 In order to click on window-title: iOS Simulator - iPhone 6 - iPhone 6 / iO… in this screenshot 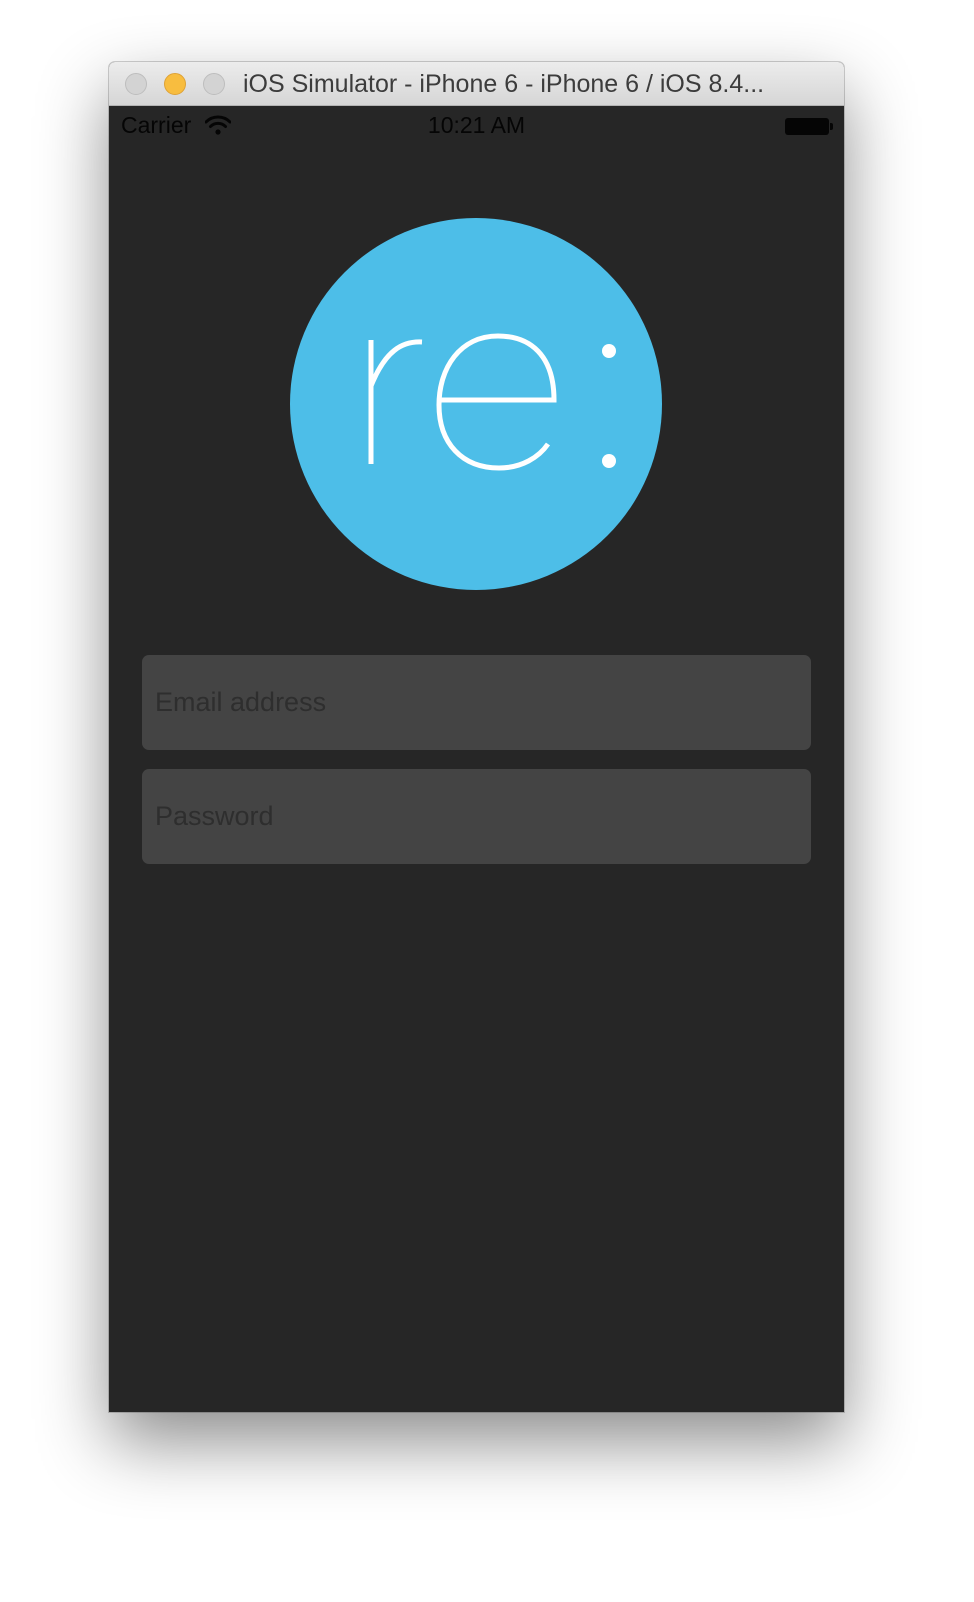, I will do `click(504, 84)`.